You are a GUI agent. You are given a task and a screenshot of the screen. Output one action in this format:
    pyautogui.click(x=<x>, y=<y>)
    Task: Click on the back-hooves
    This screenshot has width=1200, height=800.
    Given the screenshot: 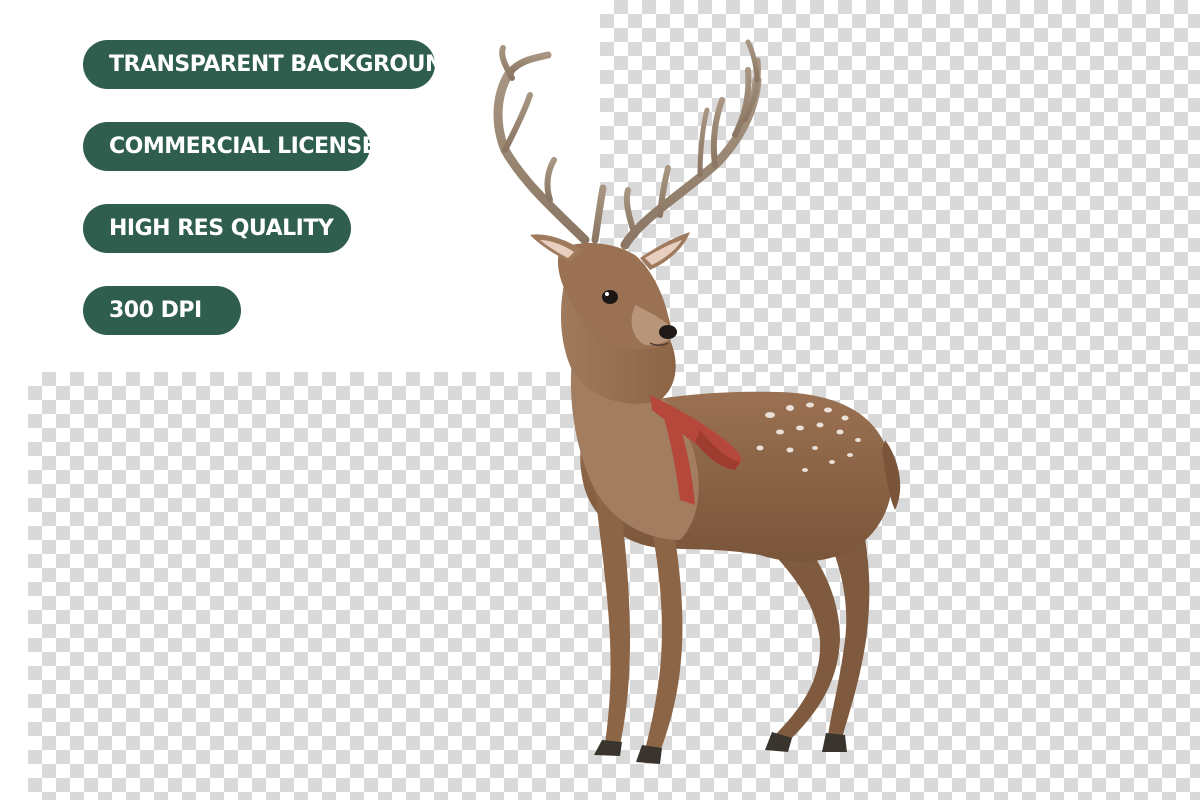 What is the action you would take?
    pyautogui.click(x=806, y=742)
    